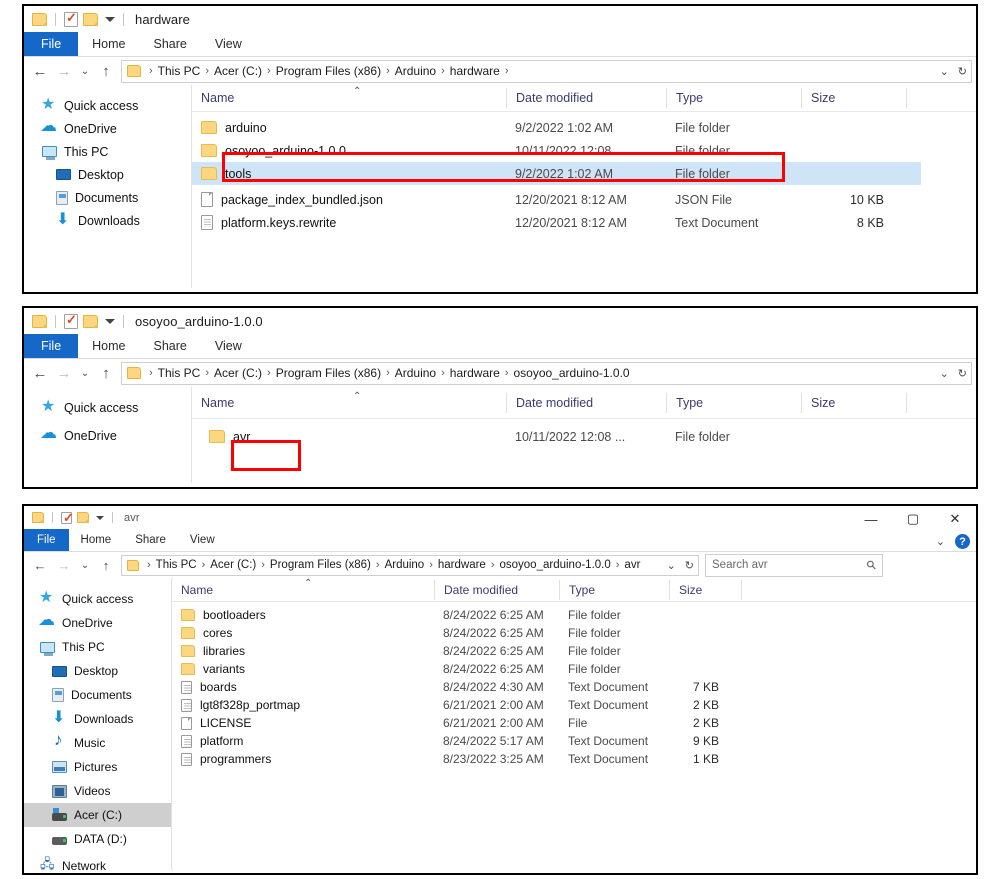 This screenshot has width=1000, height=879. Describe the element at coordinates (97, 839) in the screenshot. I see `sidebar-item-data-d: DATA (D:)` at that location.